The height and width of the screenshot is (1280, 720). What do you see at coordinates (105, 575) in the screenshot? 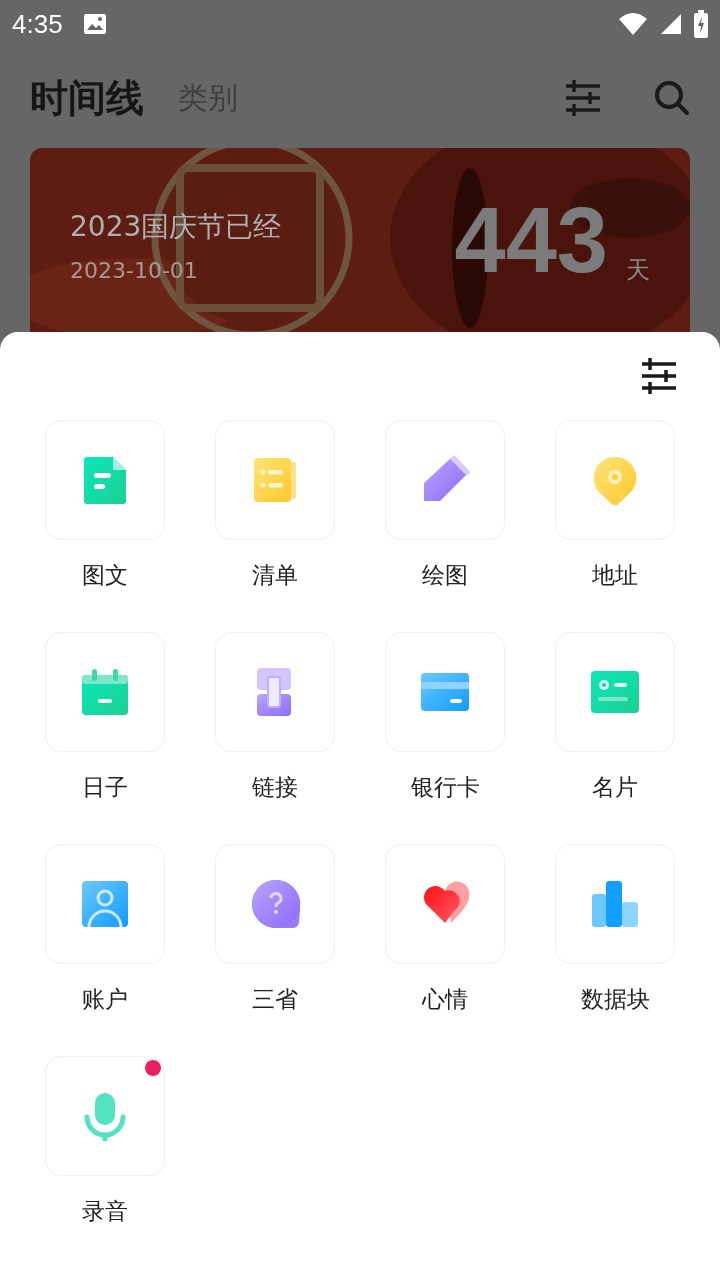
I see `item-label: 图文` at bounding box center [105, 575].